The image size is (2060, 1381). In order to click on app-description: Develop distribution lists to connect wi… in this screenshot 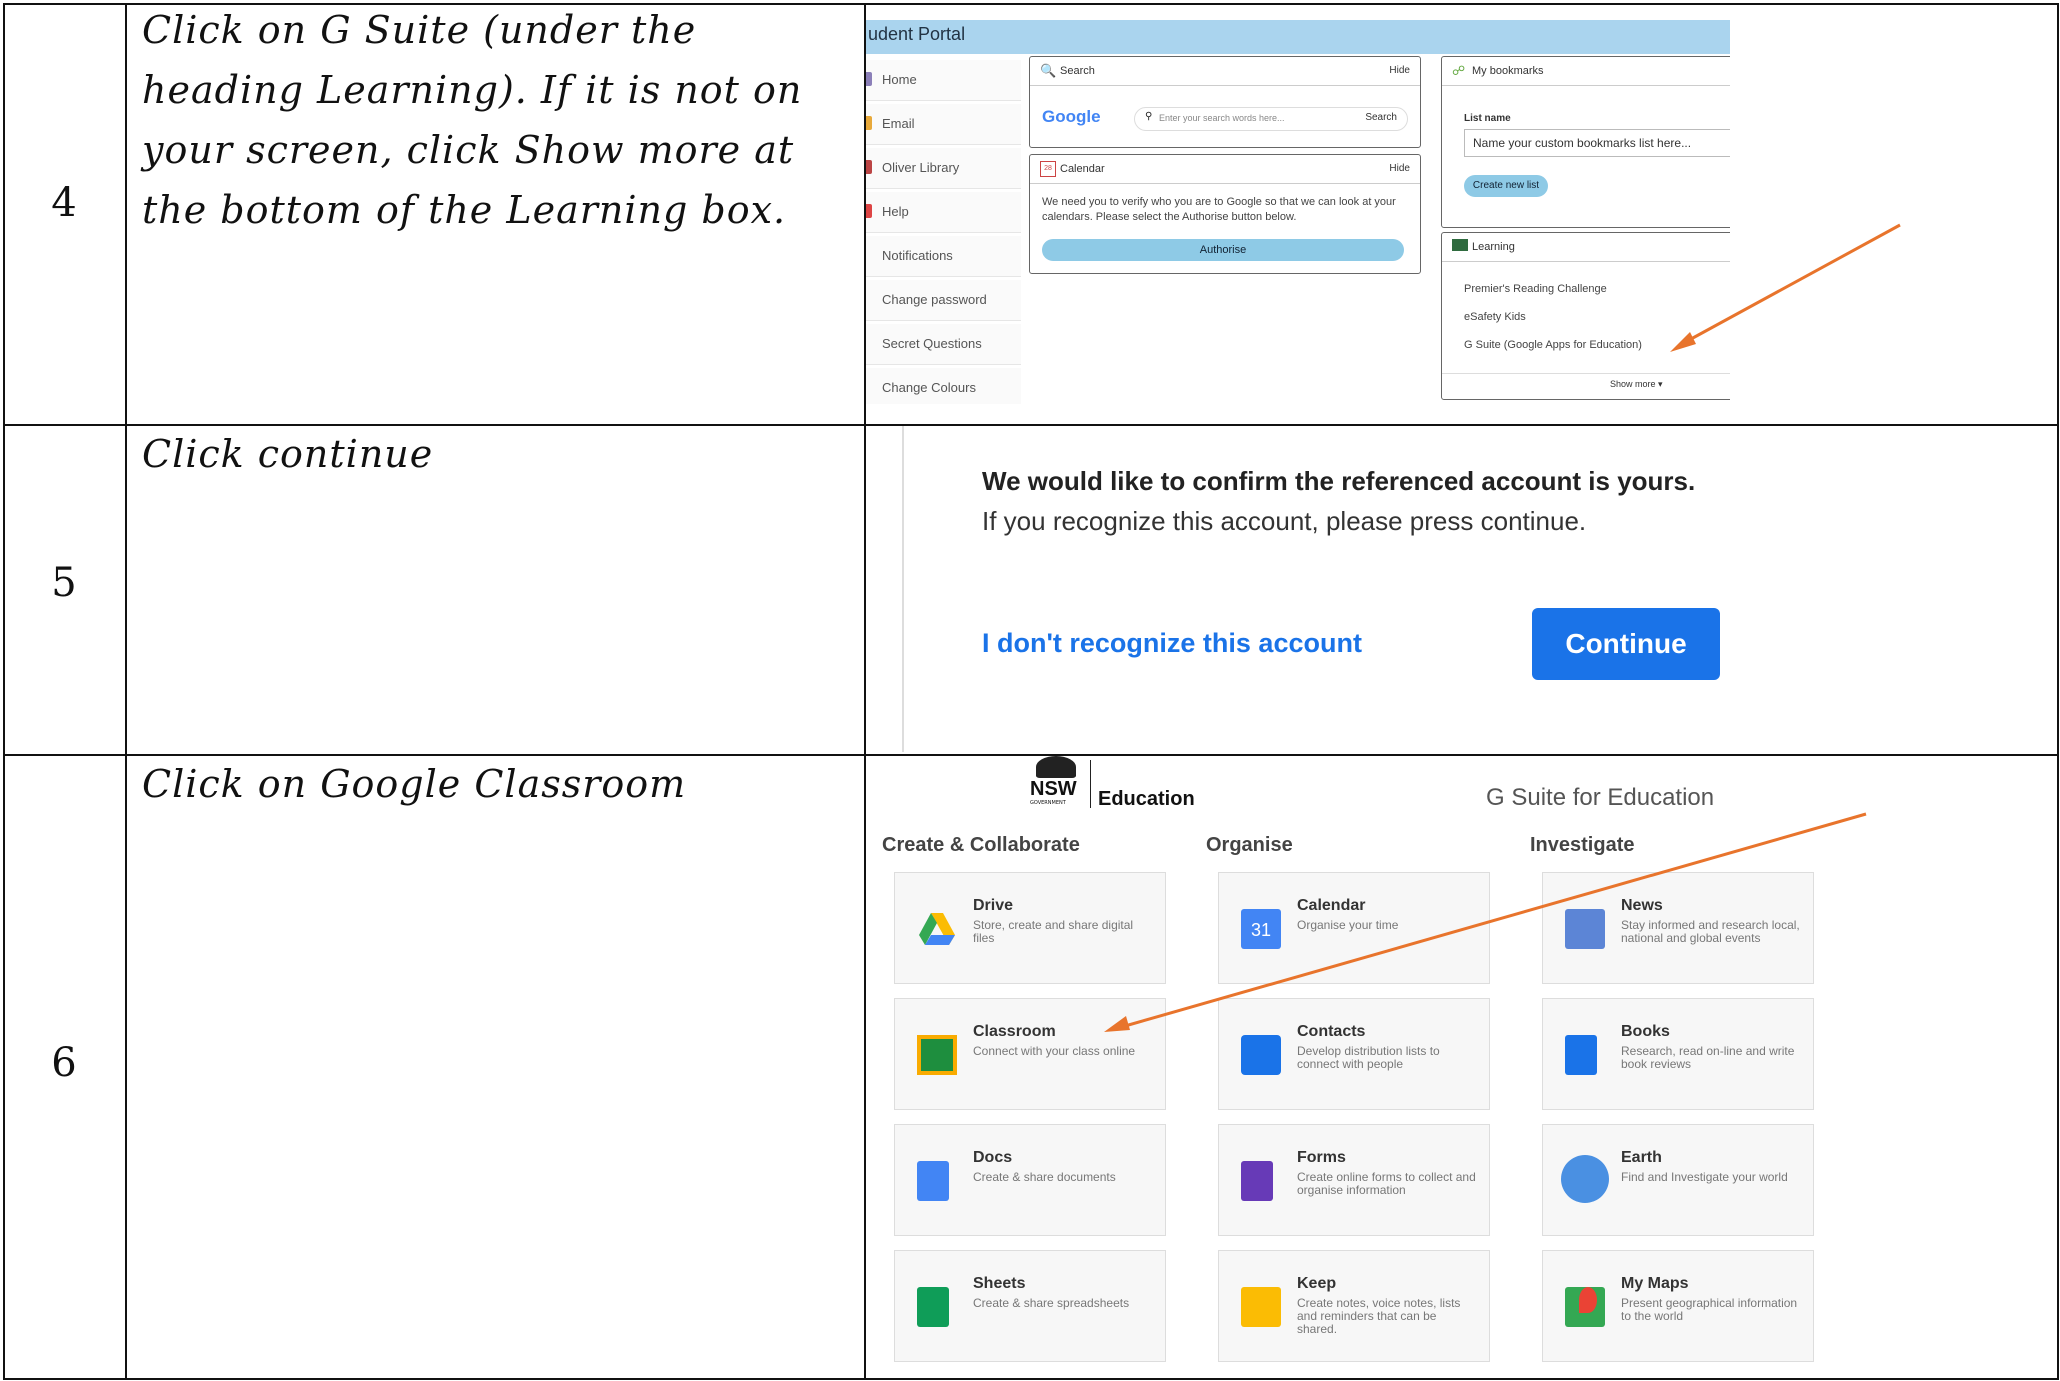, I will do `click(1368, 1057)`.